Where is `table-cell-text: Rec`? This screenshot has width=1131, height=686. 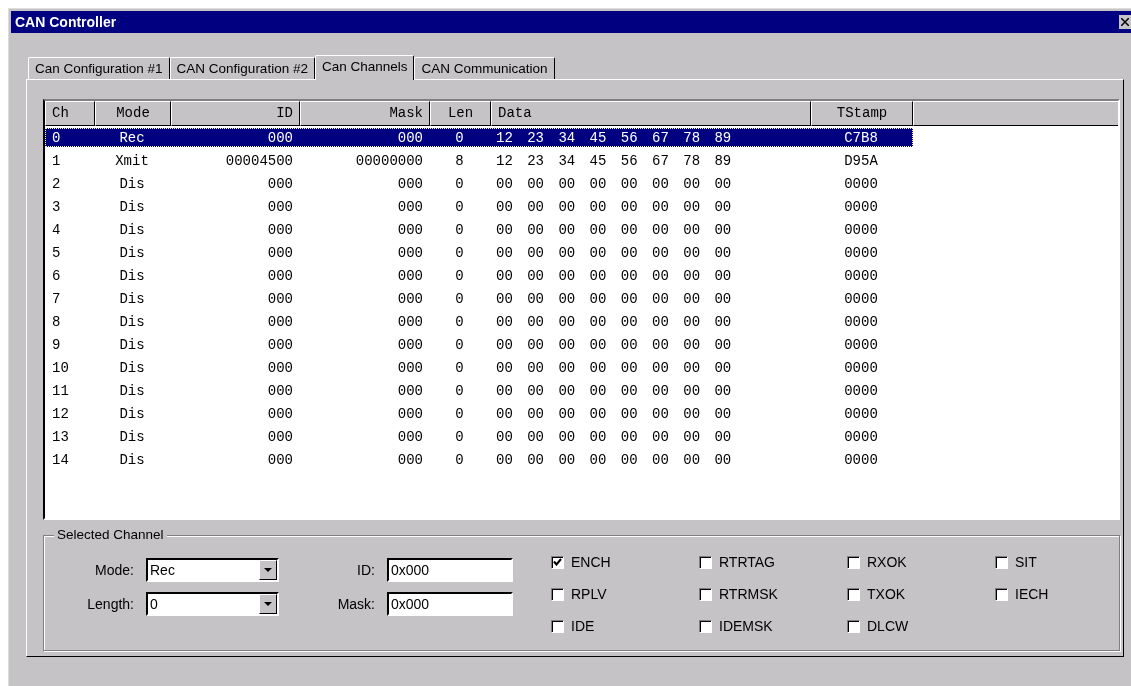
table-cell-text: Rec is located at coordinates (132, 137).